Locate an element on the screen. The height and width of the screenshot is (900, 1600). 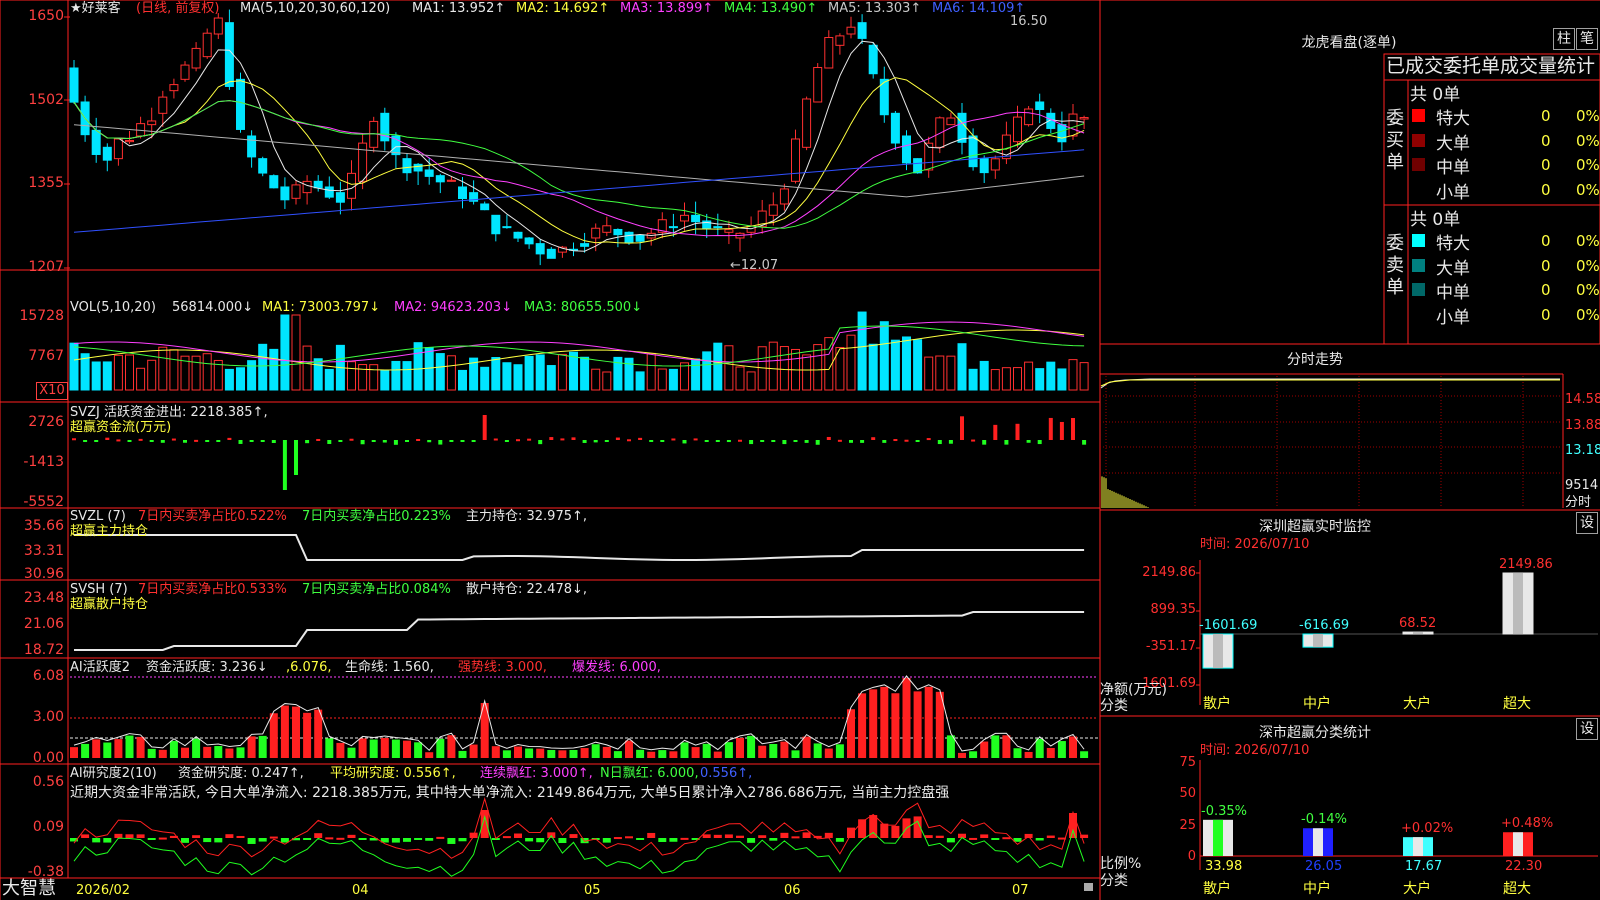
svsh-a: 7日内买卖净占比0.533% is located at coordinates (212, 589).